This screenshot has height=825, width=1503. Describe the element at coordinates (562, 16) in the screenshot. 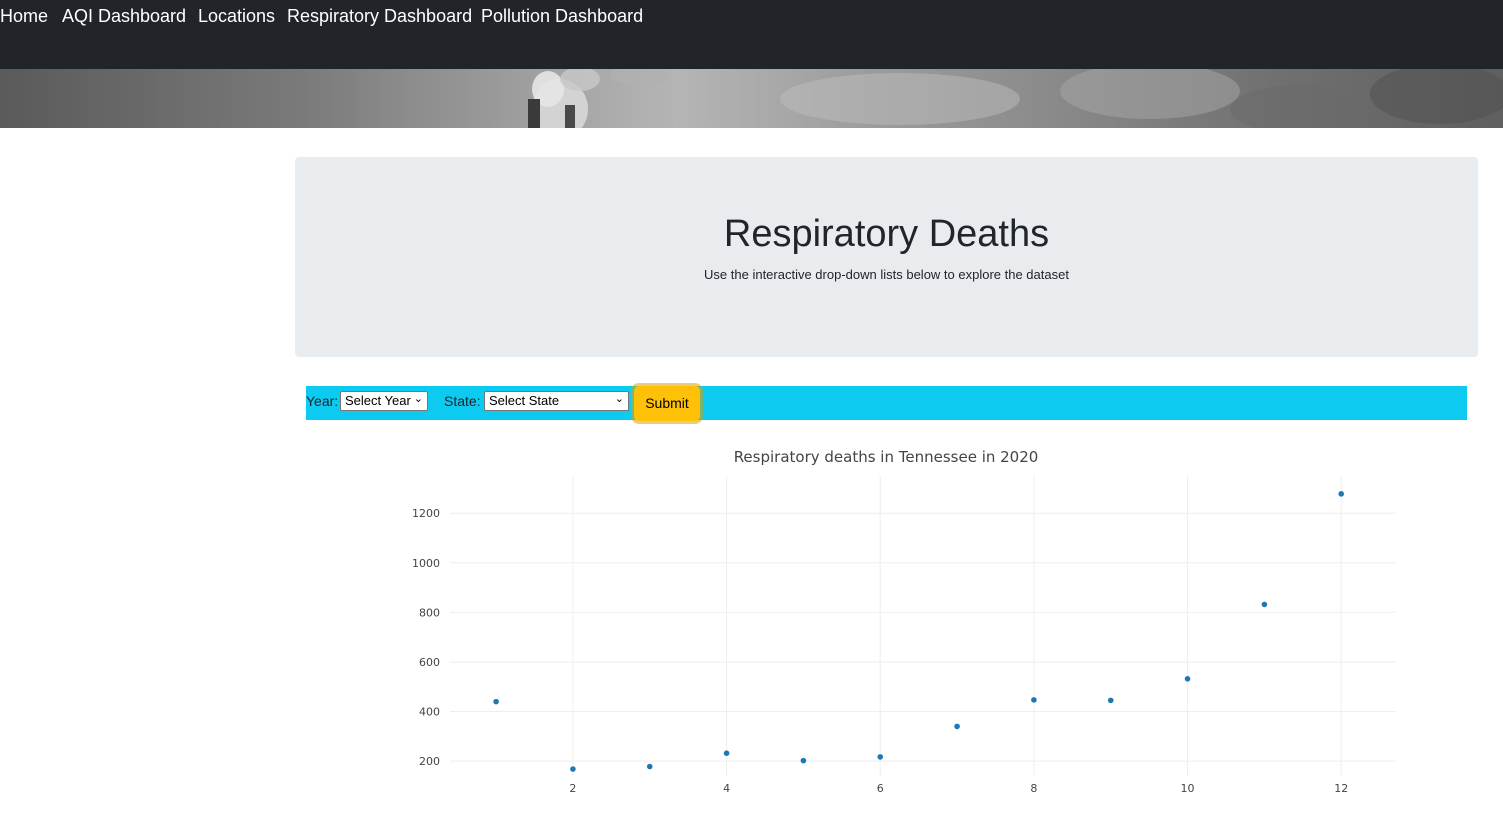

I see `nav-link-pollution-dashboard: Pollution Dashboard` at that location.